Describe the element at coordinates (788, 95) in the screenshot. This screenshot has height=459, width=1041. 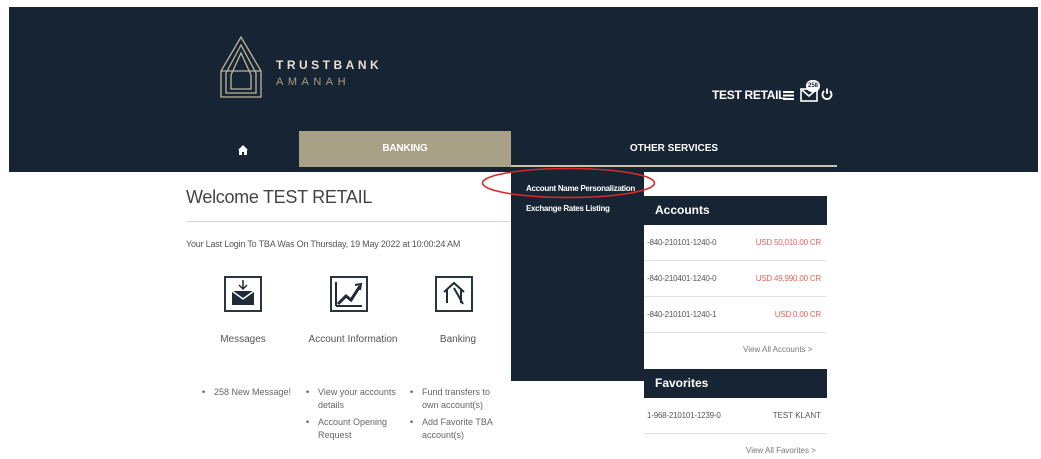
I see `hamburger-menu-icon` at that location.